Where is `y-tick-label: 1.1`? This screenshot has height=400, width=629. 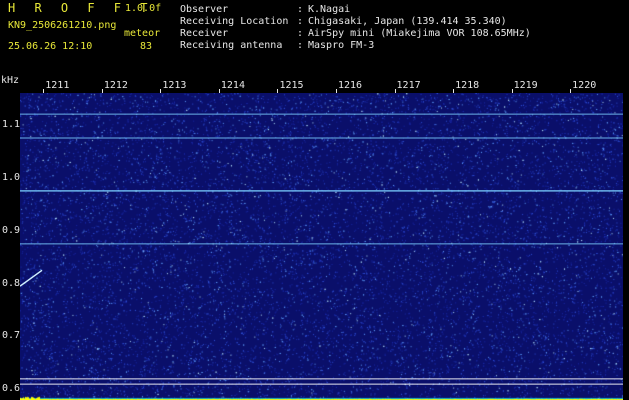
y-tick-label: 1.1 is located at coordinates (11, 124).